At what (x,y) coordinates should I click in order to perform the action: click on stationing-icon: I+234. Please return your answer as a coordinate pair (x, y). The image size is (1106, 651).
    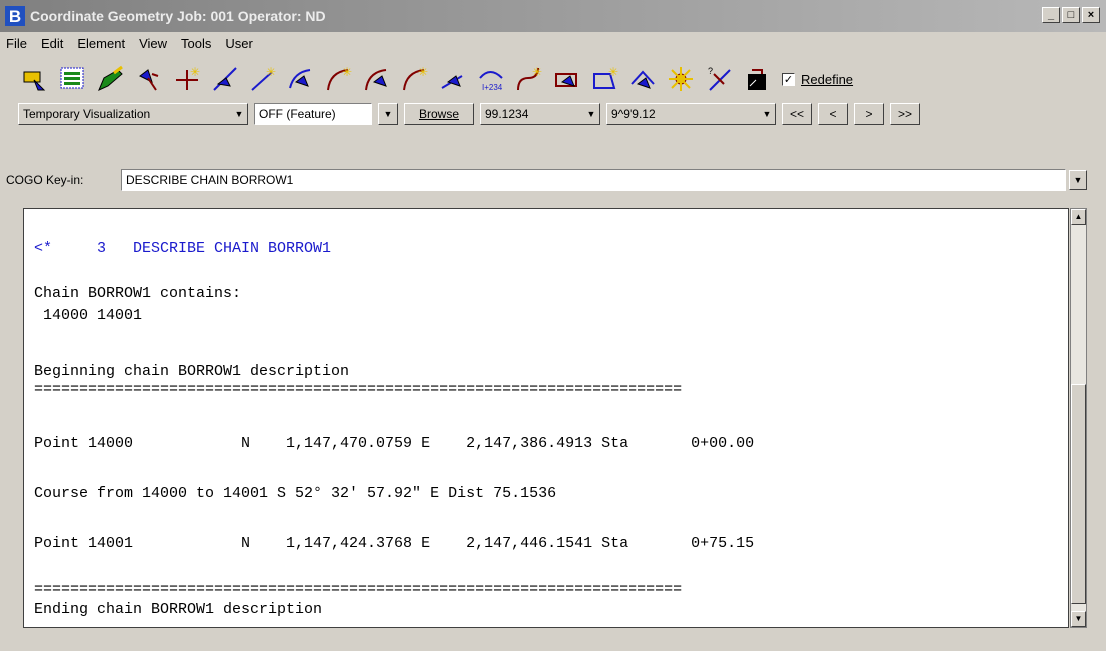
    Looking at the image, I should click on (491, 79).